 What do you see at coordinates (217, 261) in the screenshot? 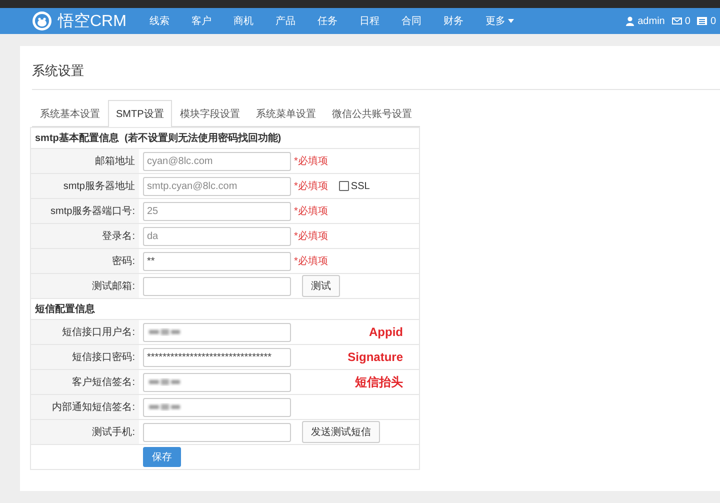
I see `input-field: **` at bounding box center [217, 261].